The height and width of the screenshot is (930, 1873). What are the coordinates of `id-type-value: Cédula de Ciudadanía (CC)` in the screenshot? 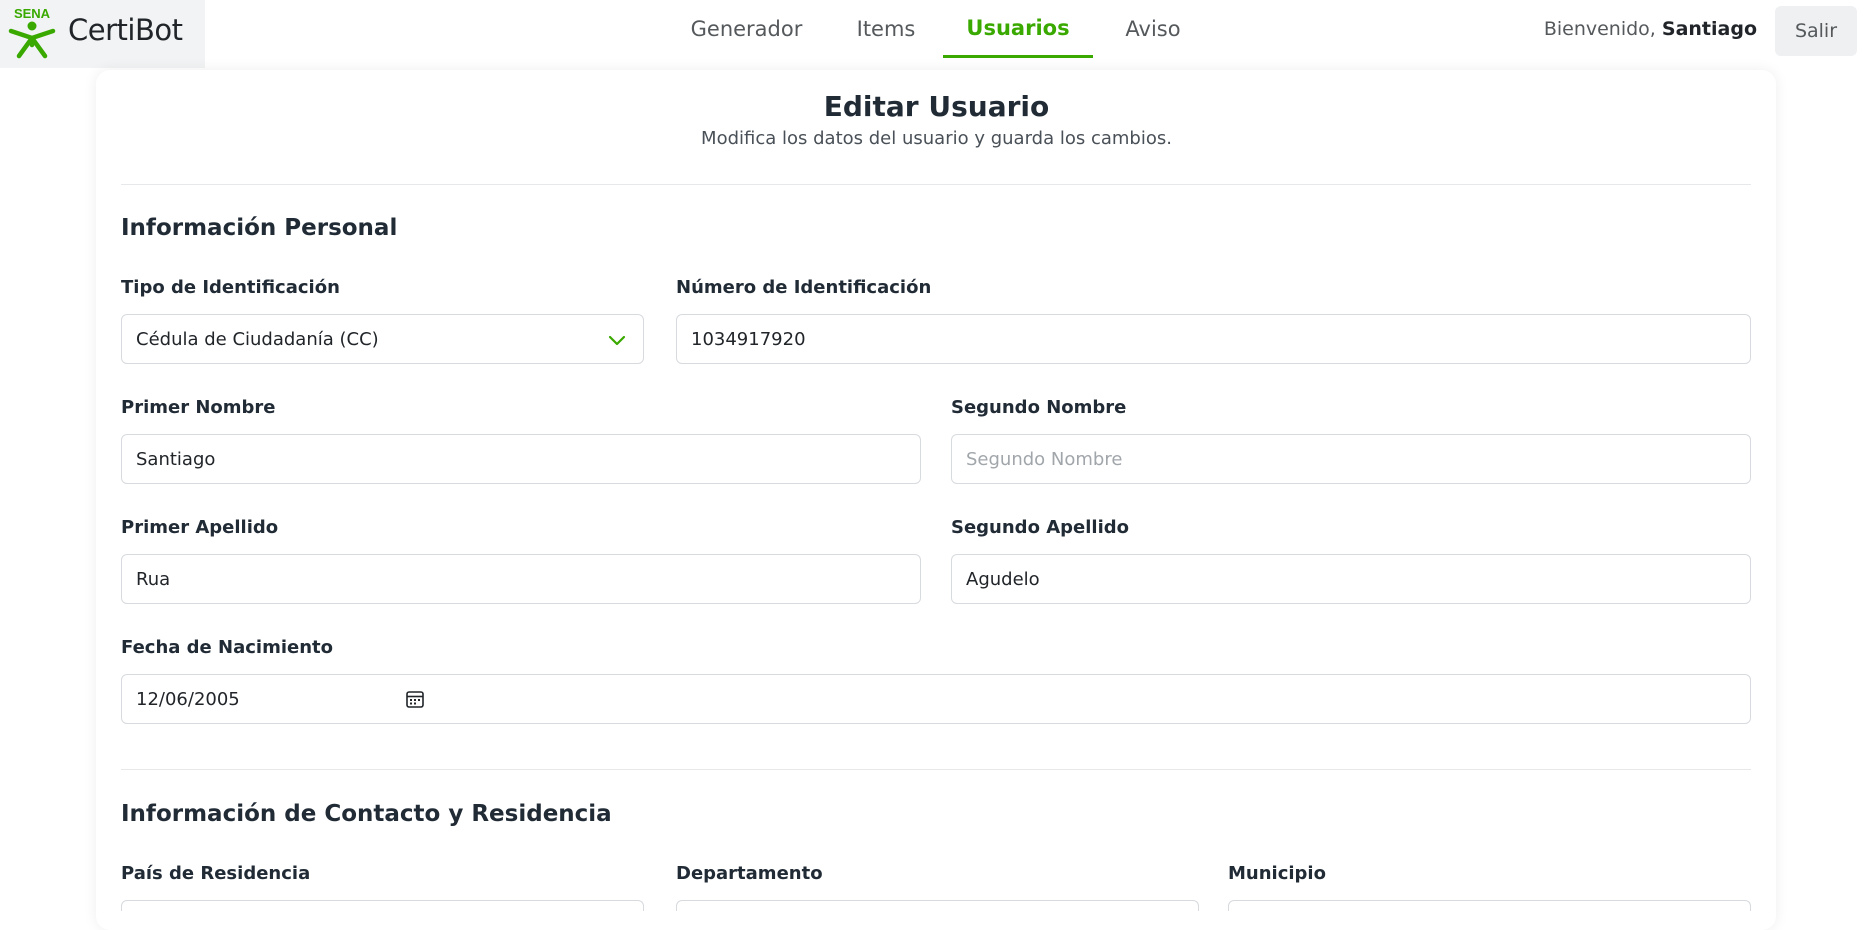 It's located at (257, 339).